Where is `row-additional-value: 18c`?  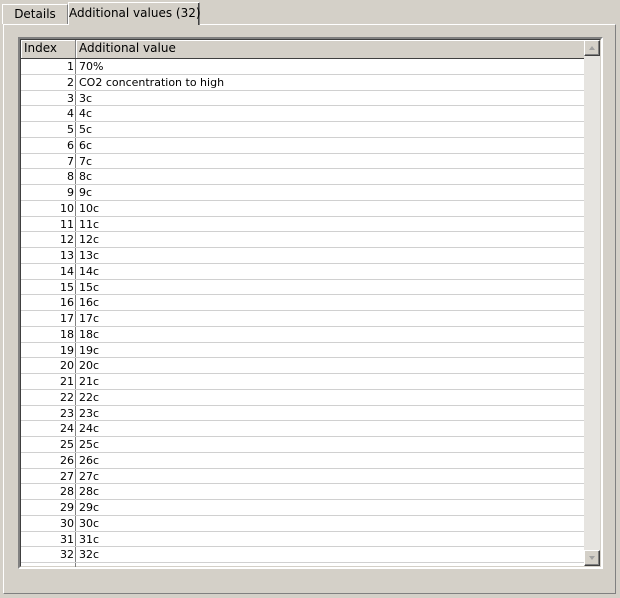 row-additional-value: 18c is located at coordinates (89, 334).